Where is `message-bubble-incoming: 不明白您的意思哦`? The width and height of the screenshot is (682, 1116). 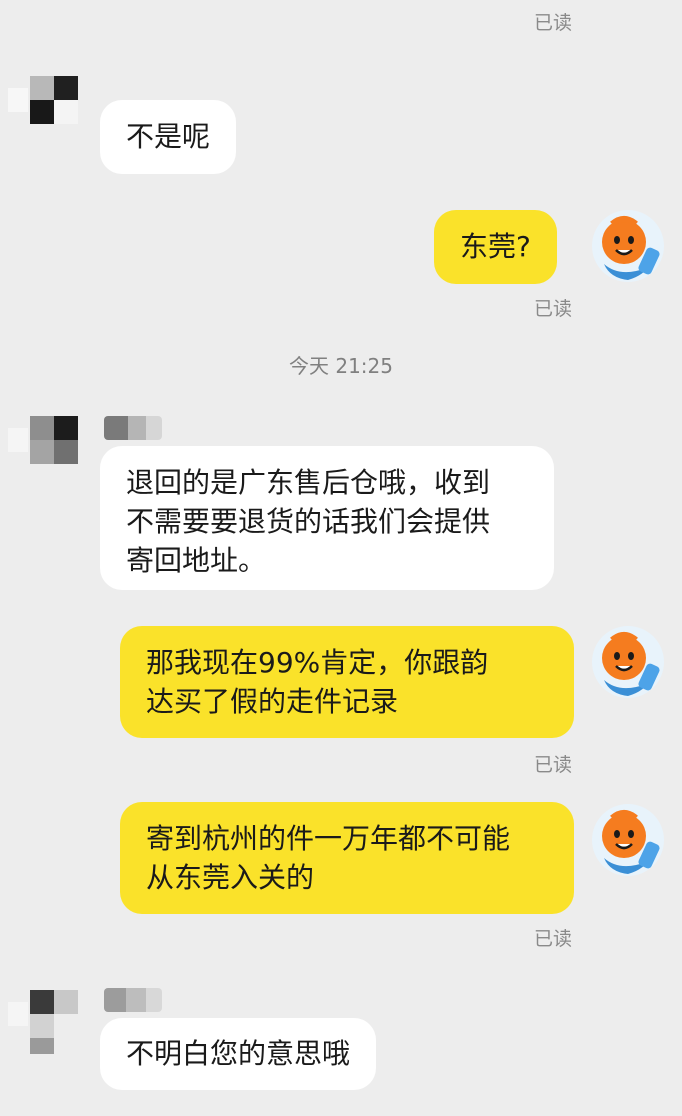
message-bubble-incoming: 不明白您的意思哦 is located at coordinates (238, 1054).